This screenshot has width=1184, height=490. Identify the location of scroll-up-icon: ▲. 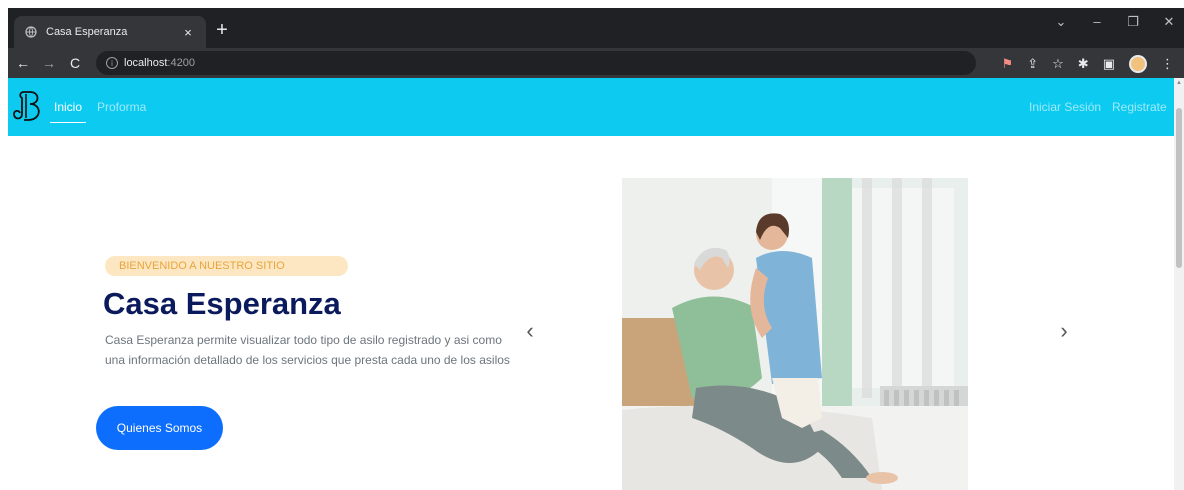
(1179, 83).